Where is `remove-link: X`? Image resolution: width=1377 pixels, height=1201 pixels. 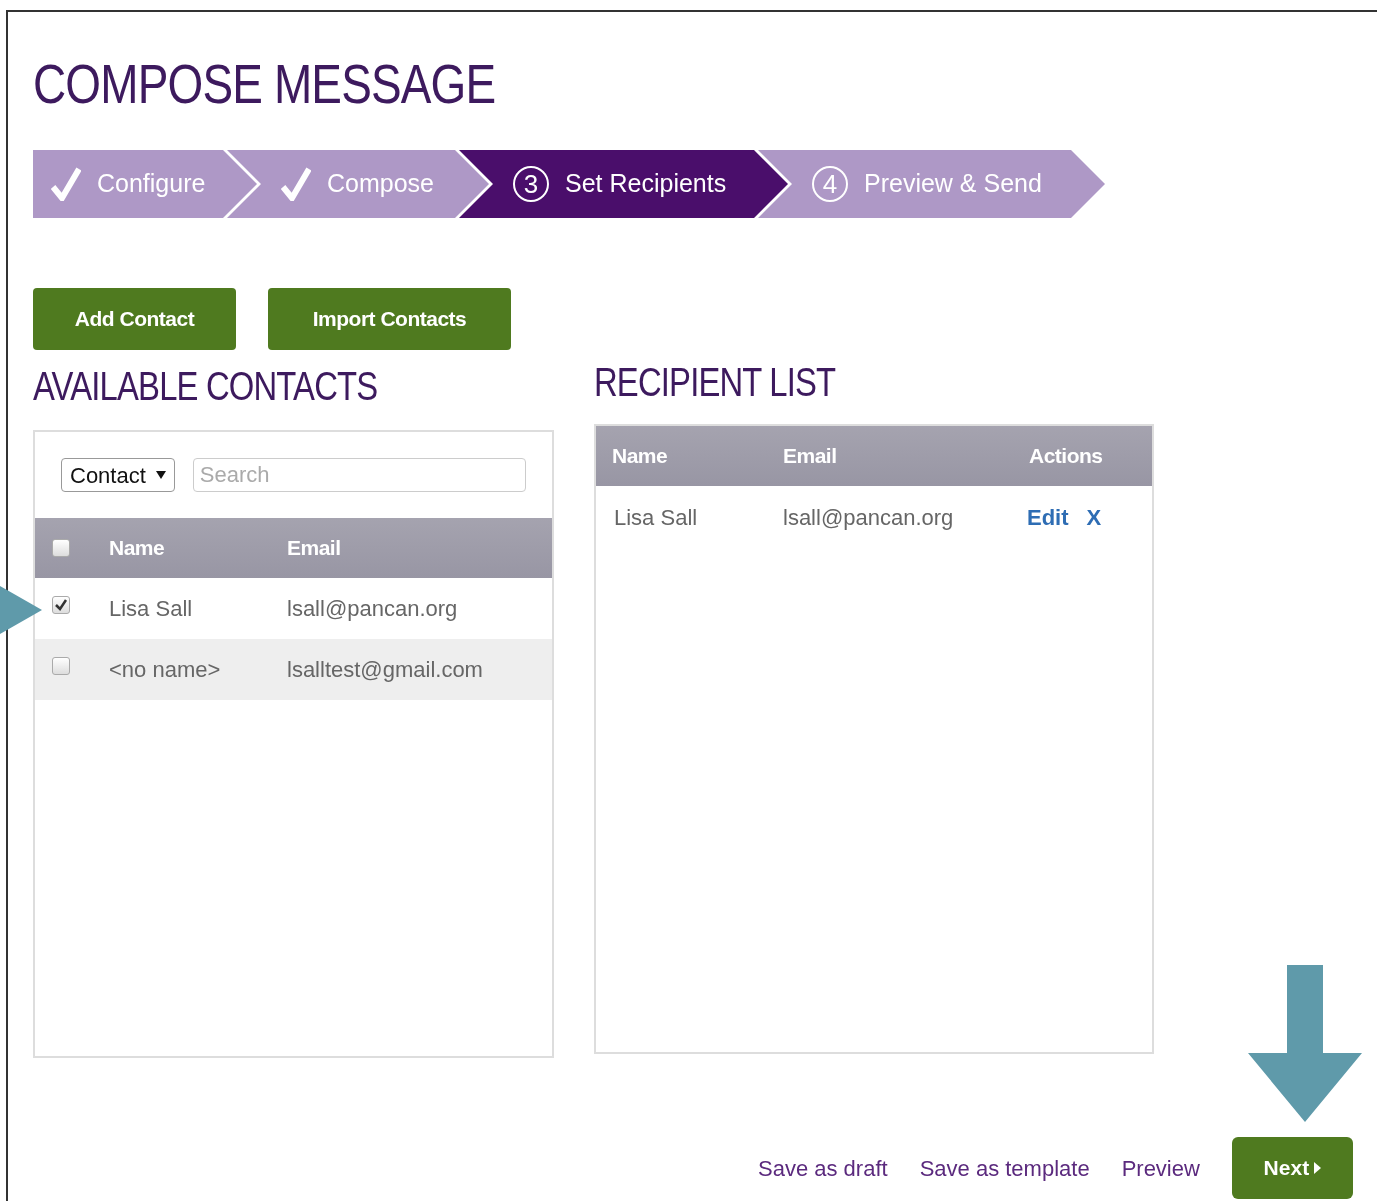 remove-link: X is located at coordinates (1094, 517).